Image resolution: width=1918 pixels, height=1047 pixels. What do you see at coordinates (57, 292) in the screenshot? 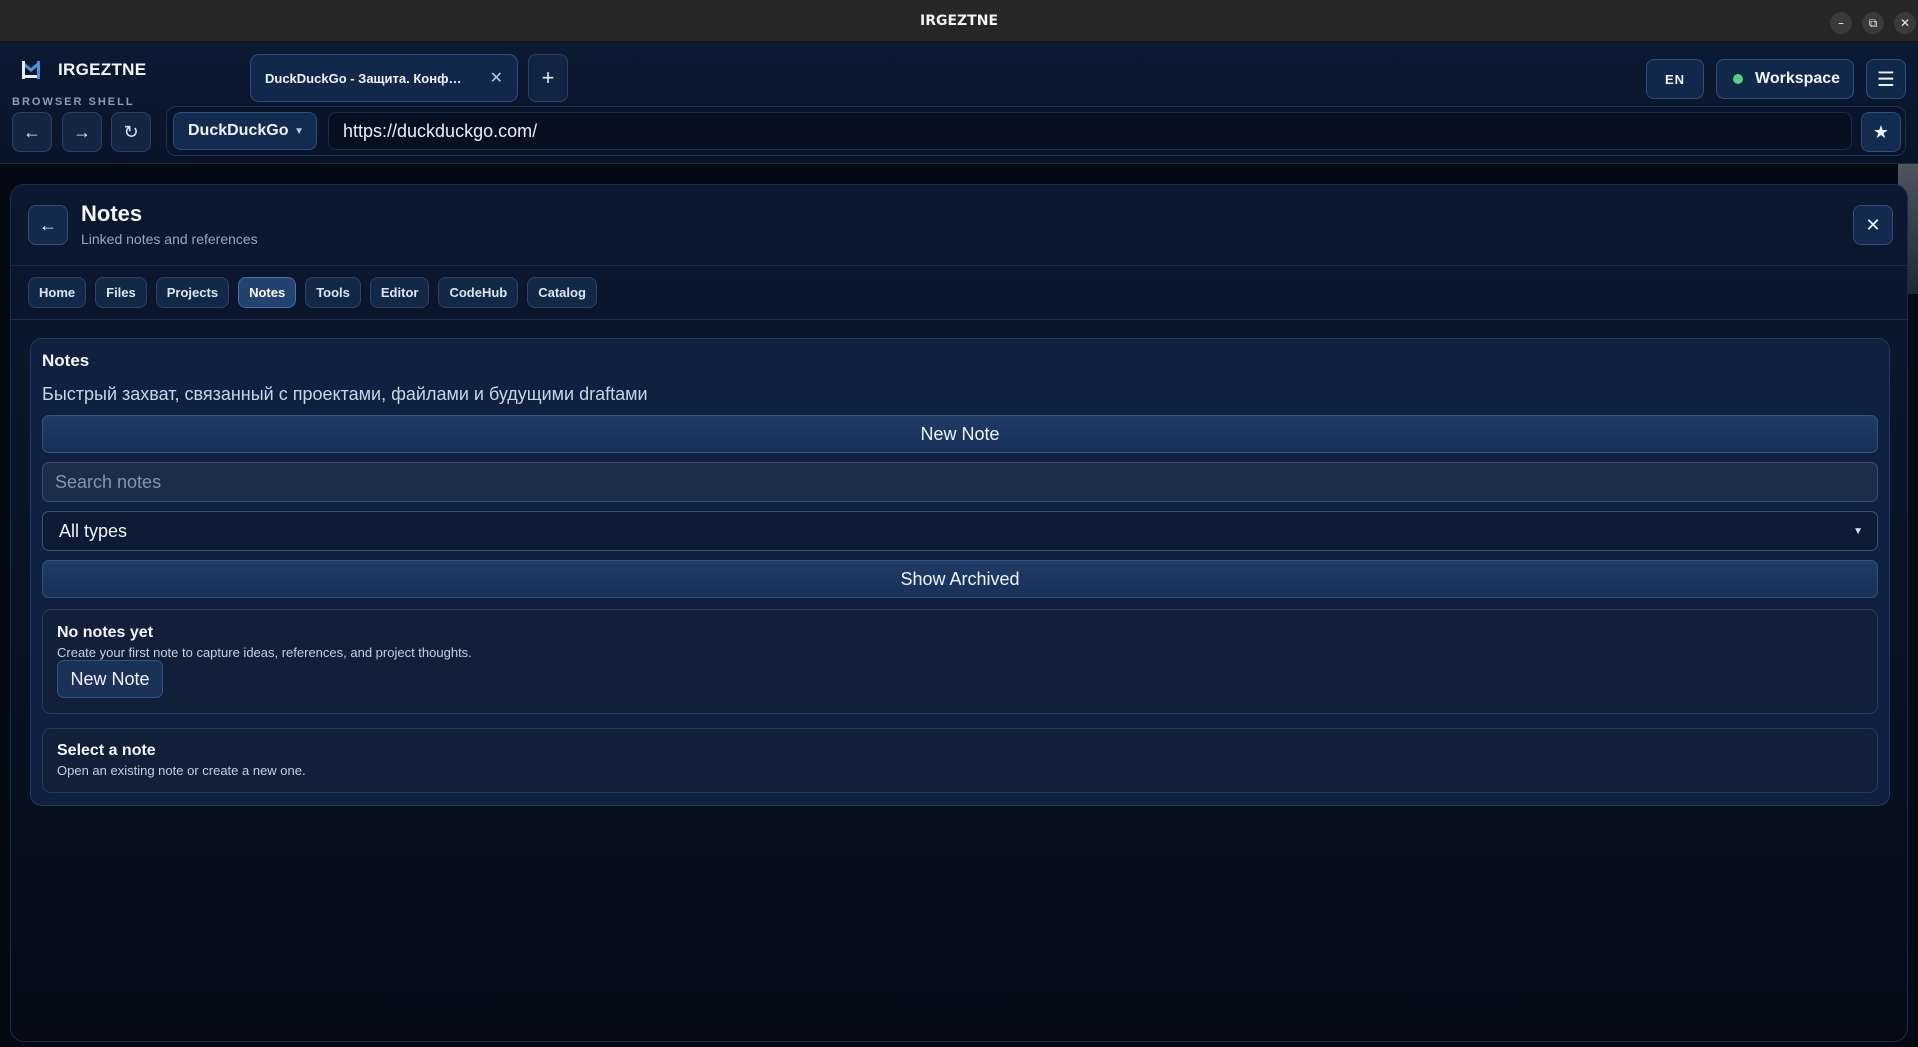
I see `tab-home: Home` at bounding box center [57, 292].